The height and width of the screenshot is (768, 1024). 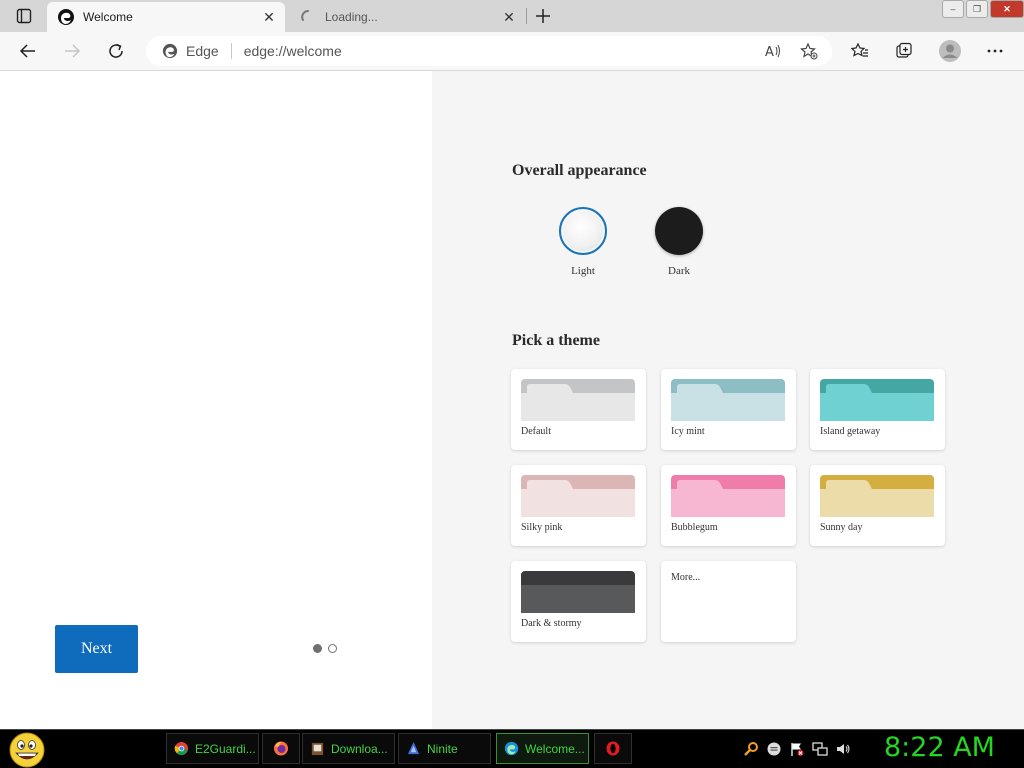 I want to click on arrow-right-icon, so click(x=73, y=51).